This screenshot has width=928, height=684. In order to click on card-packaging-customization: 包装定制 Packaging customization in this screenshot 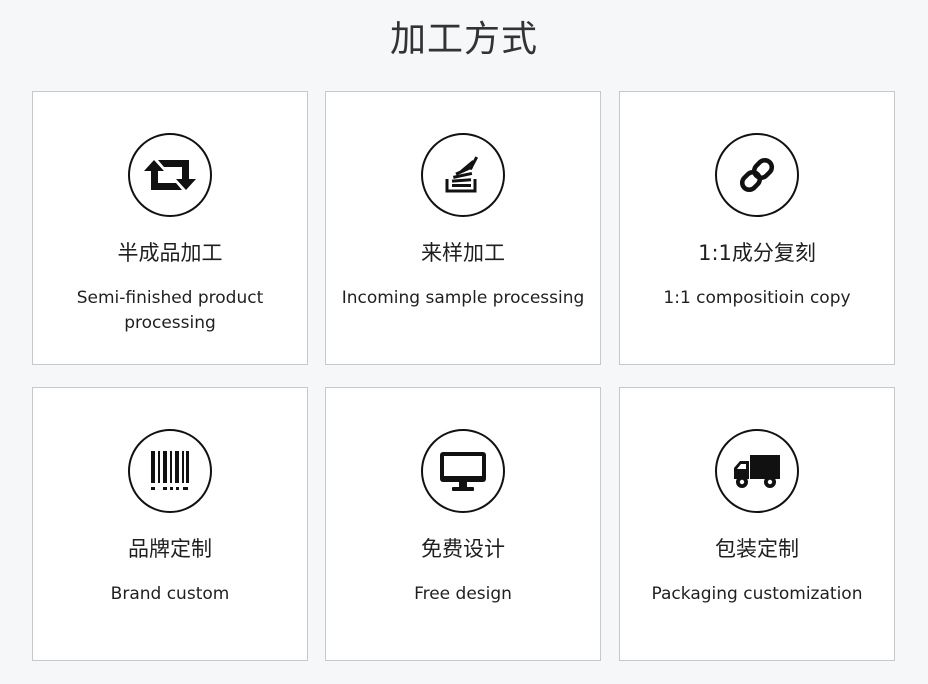, I will do `click(757, 524)`.